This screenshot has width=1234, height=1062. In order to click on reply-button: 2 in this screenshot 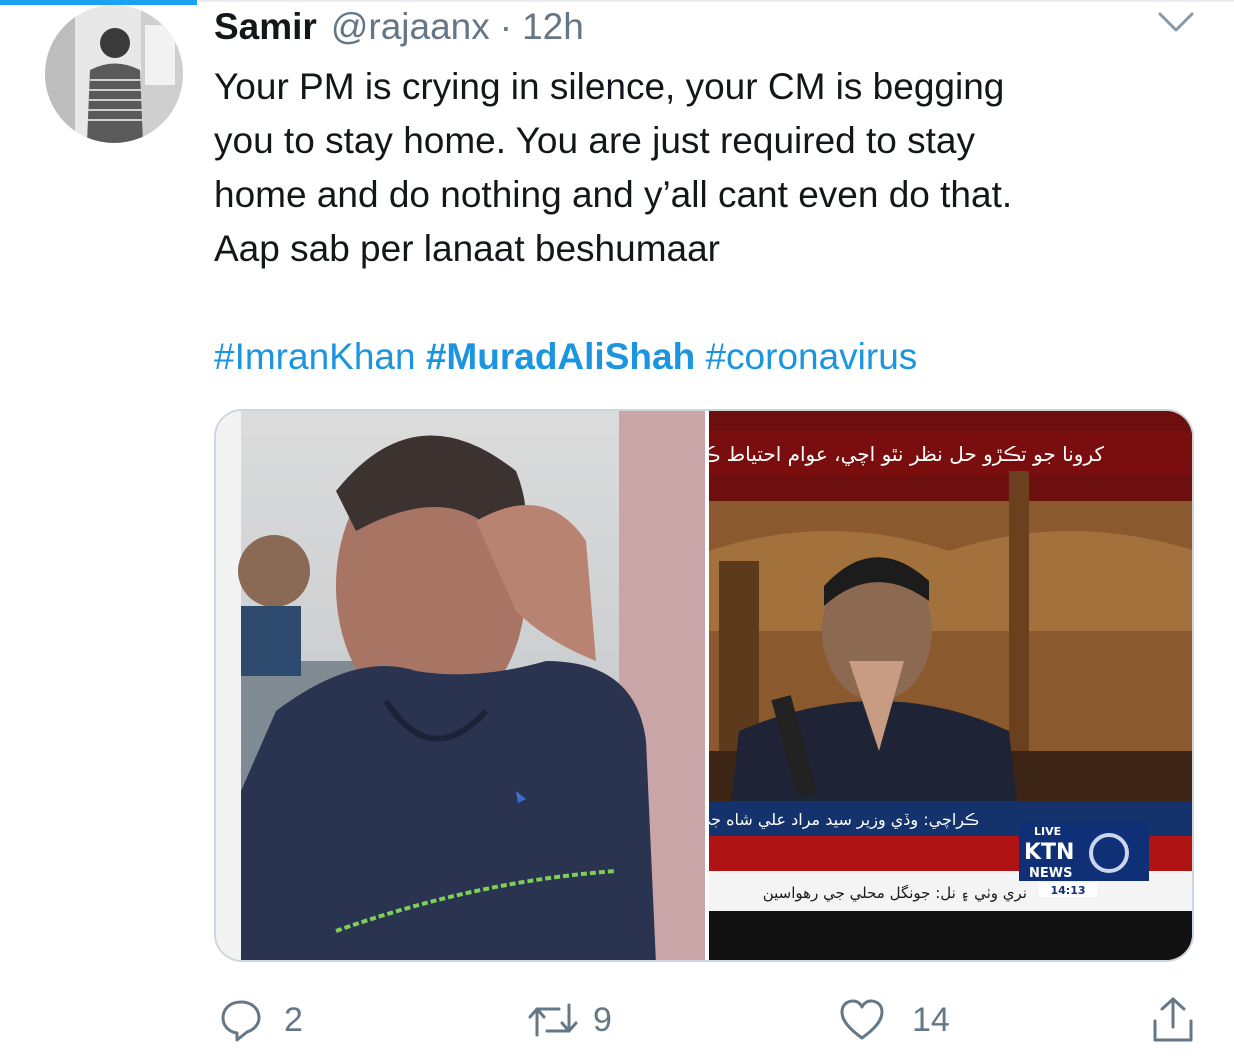, I will do `click(260, 1020)`.